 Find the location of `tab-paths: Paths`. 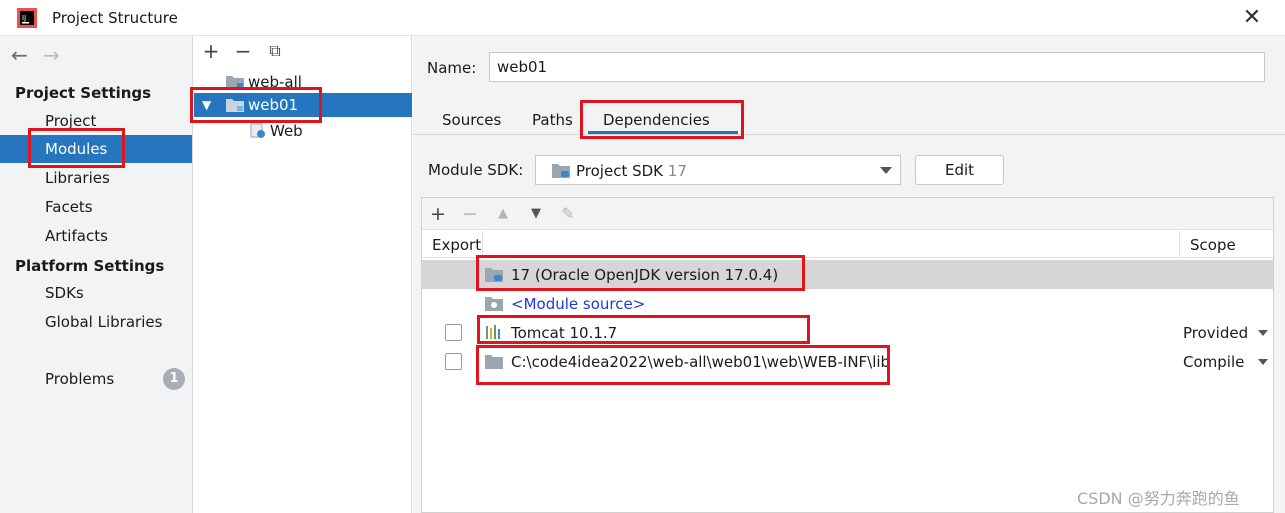

tab-paths: Paths is located at coordinates (552, 120).